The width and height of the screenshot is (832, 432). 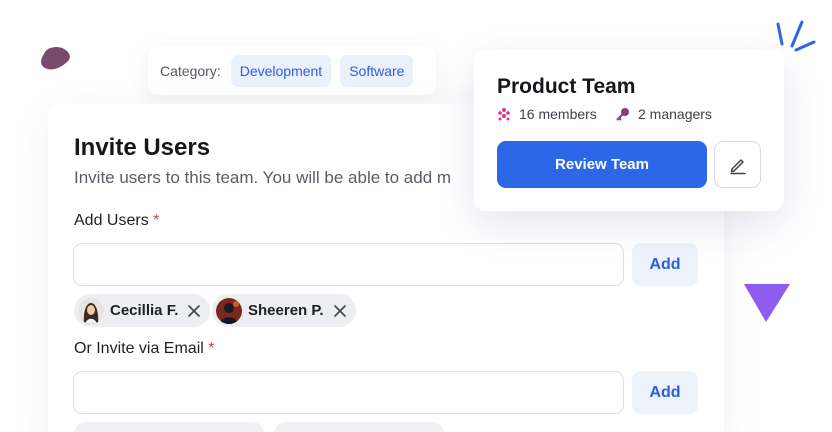 I want to click on user-chip-name: Sheeren P., so click(x=286, y=310).